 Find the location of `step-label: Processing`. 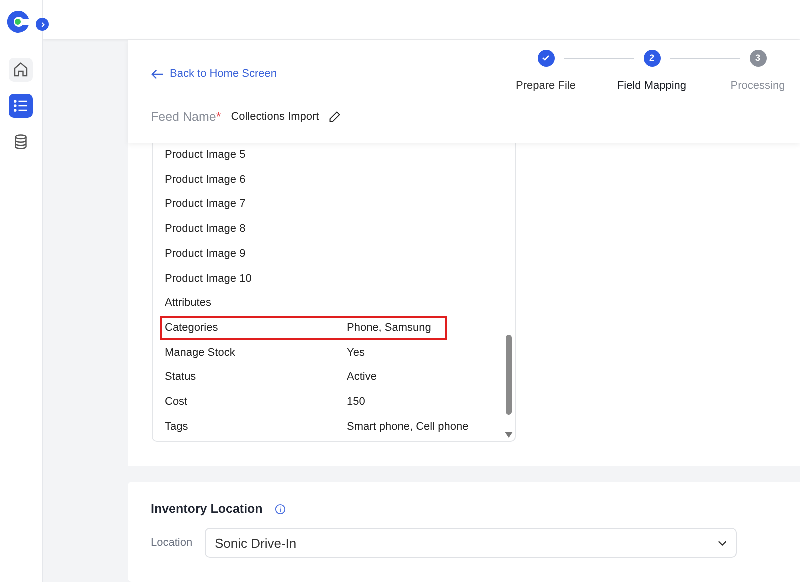

step-label: Processing is located at coordinates (758, 86).